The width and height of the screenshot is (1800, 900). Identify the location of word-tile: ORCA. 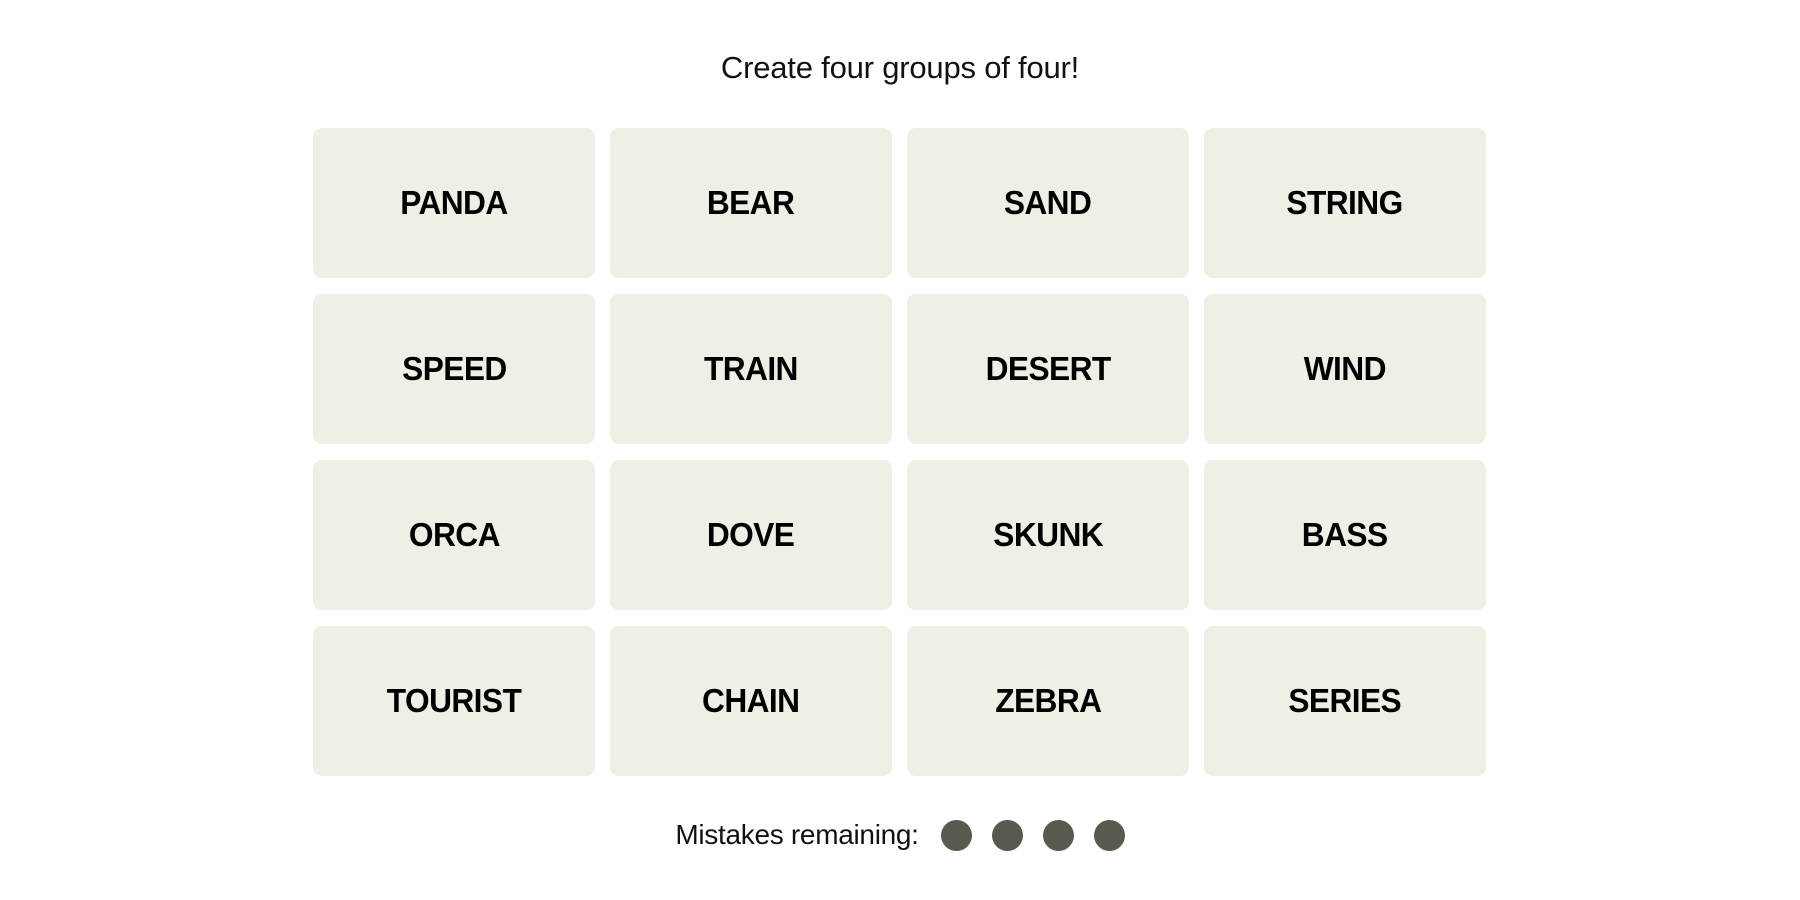
(454, 535).